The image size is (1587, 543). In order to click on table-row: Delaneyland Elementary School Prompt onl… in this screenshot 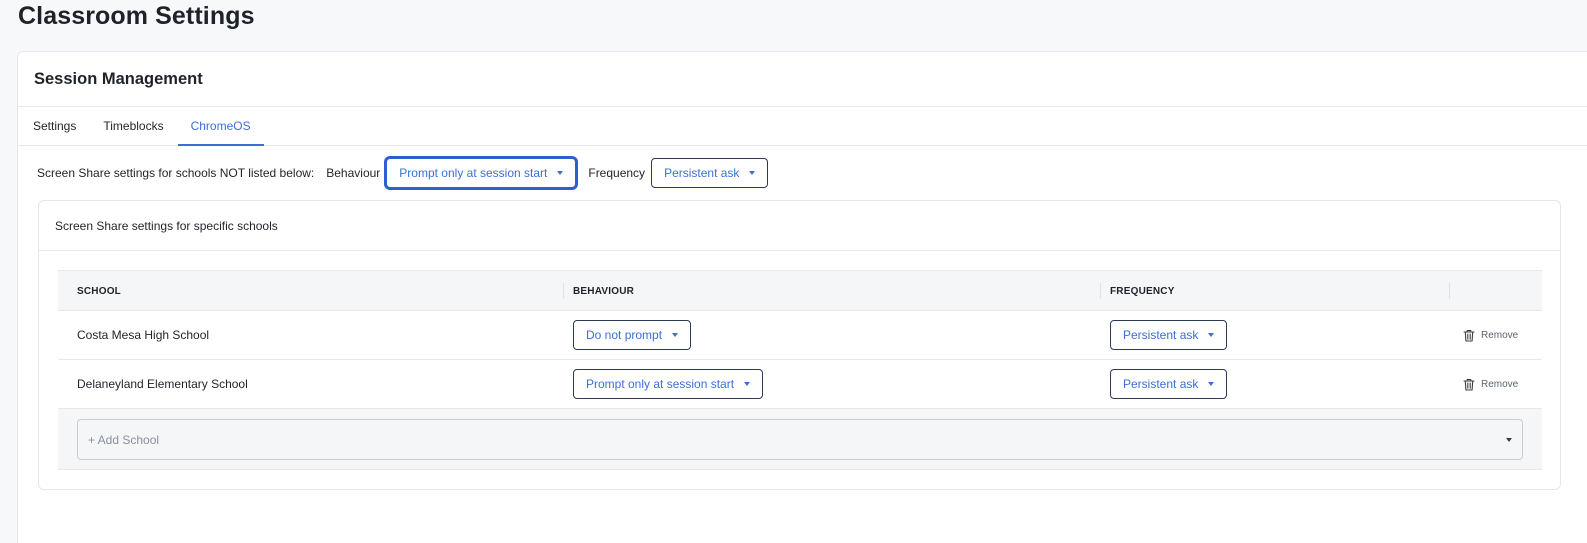, I will do `click(800, 384)`.